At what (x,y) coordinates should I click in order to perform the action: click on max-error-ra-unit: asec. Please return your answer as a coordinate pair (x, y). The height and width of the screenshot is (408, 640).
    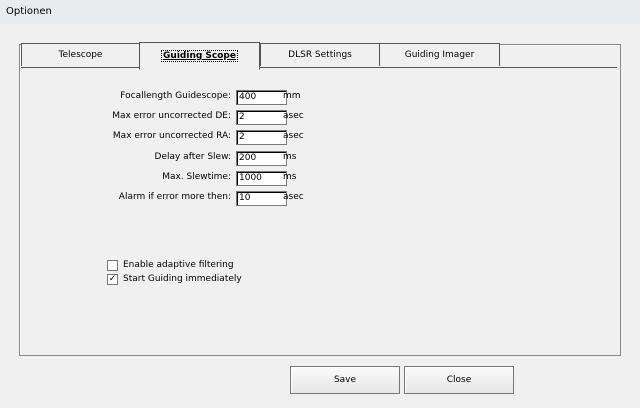
    Looking at the image, I should click on (293, 136).